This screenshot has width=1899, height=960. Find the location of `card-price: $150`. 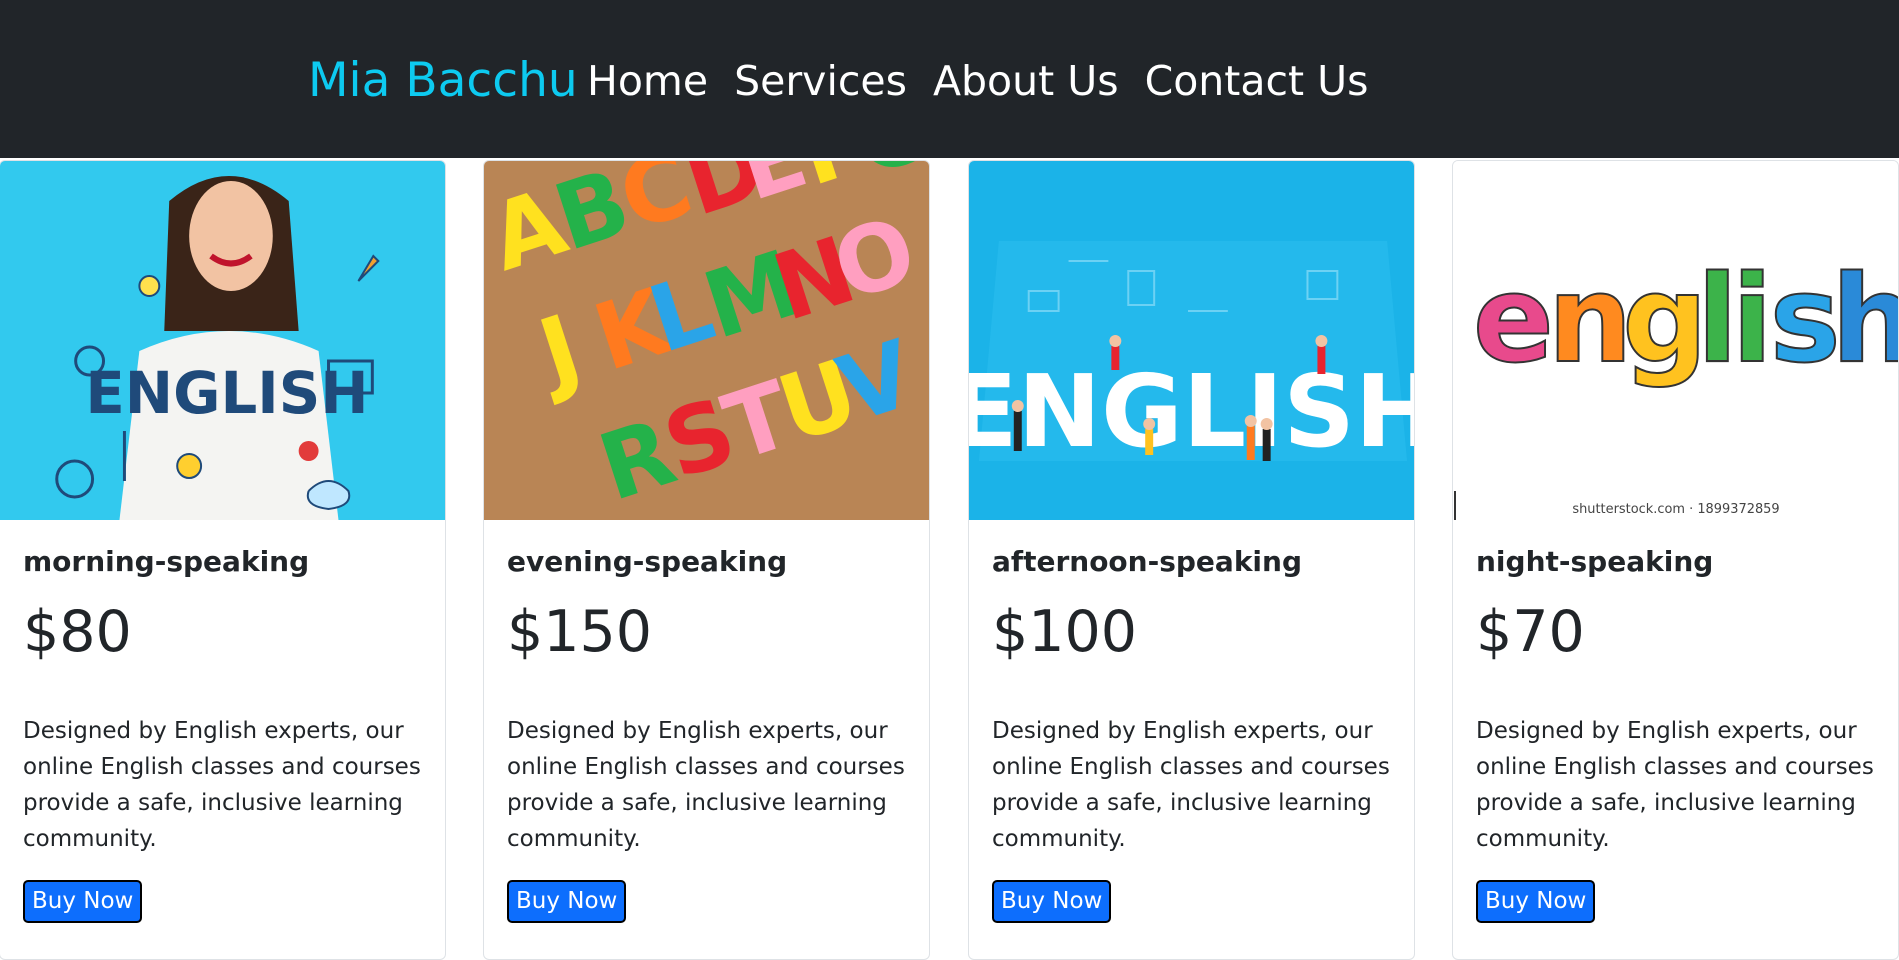

card-price: $150 is located at coordinates (580, 632).